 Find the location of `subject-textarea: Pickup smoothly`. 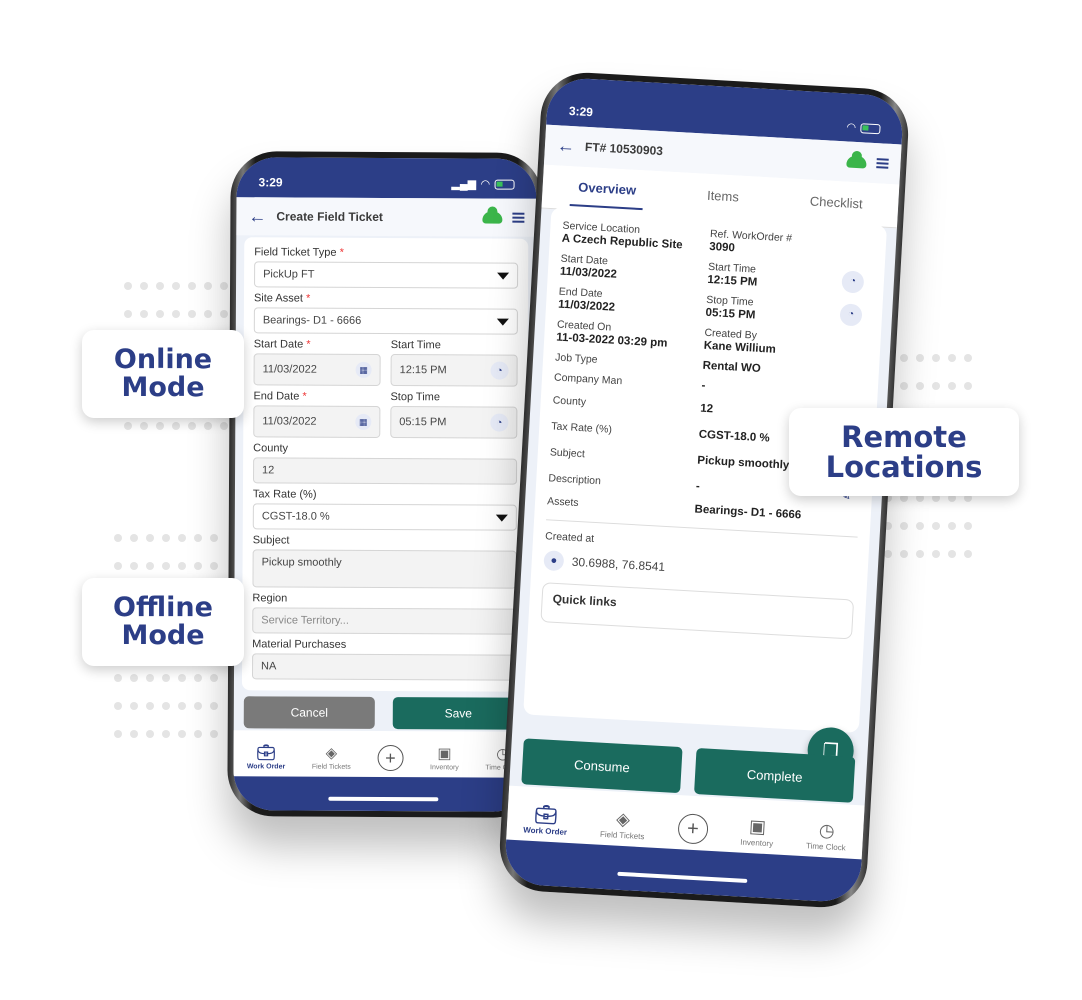

subject-textarea: Pickup smoothly is located at coordinates (384, 569).